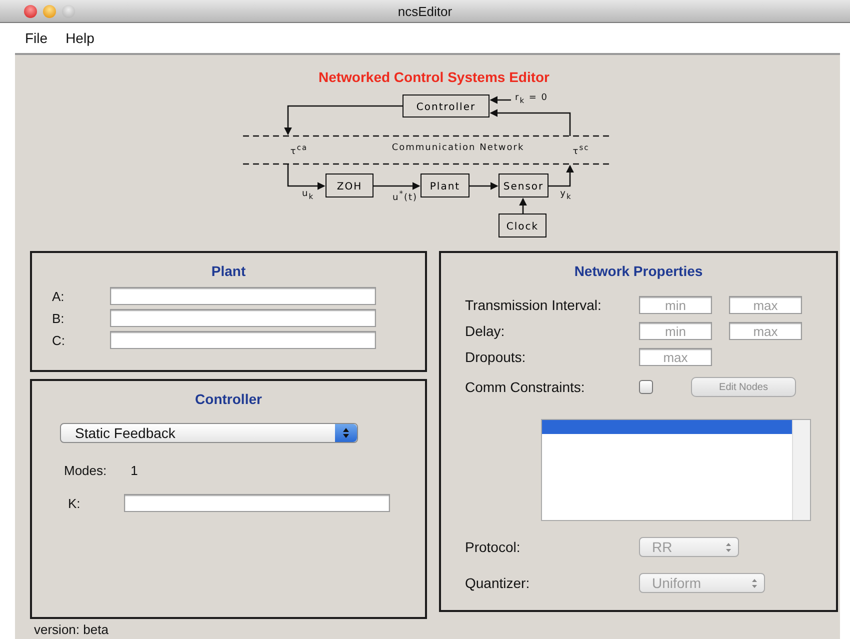 The width and height of the screenshot is (850, 639). Describe the element at coordinates (134, 470) in the screenshot. I see `modes-value: 1` at that location.